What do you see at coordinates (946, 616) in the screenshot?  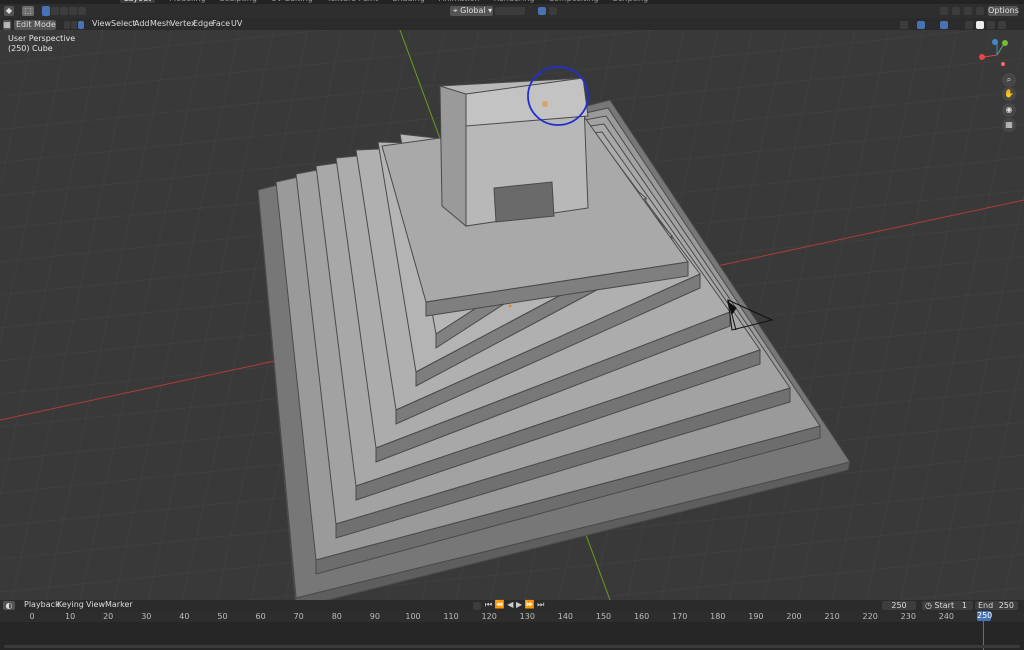 I see `frame-tick: 240` at bounding box center [946, 616].